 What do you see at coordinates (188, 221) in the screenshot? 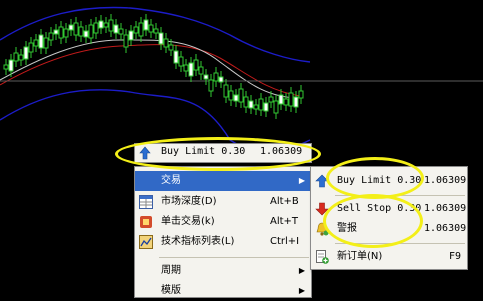
I see `menu-item-label: 单击交易(k)` at bounding box center [188, 221].